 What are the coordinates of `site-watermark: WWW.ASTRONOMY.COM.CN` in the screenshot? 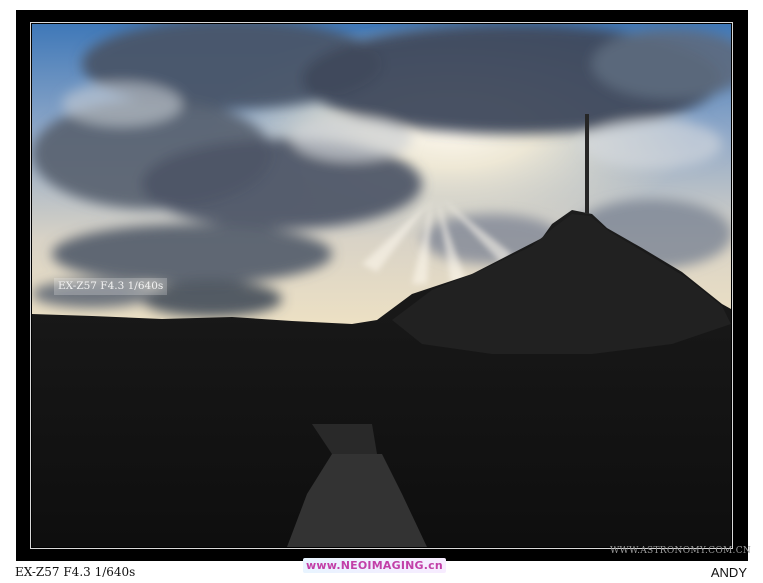 It's located at (681, 551).